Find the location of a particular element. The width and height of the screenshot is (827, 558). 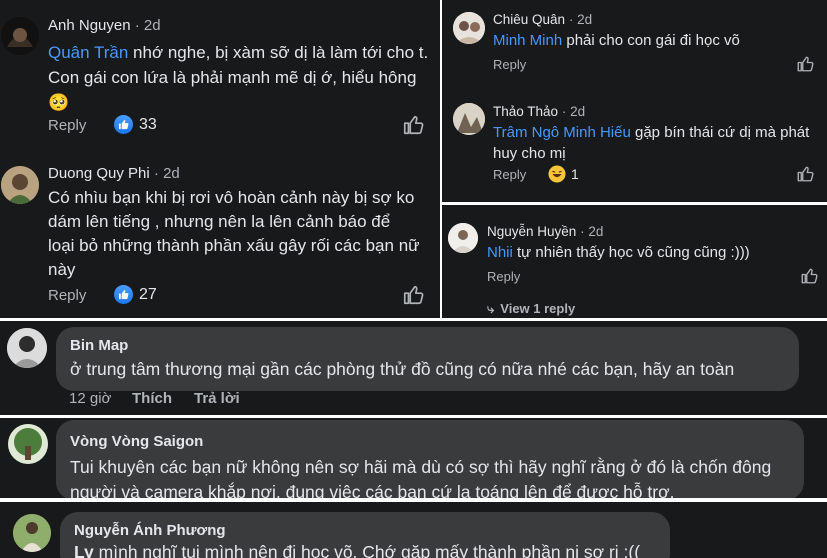

comment-text: Nhii tự nhiên thấy học võ cũng cũng :))) is located at coordinates (618, 252).